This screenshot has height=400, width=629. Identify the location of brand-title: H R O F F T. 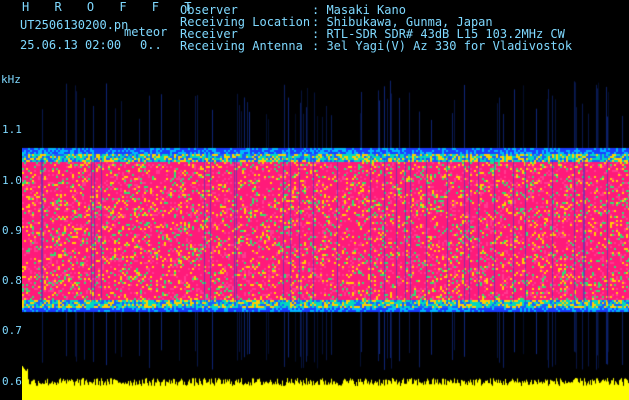
(111, 7).